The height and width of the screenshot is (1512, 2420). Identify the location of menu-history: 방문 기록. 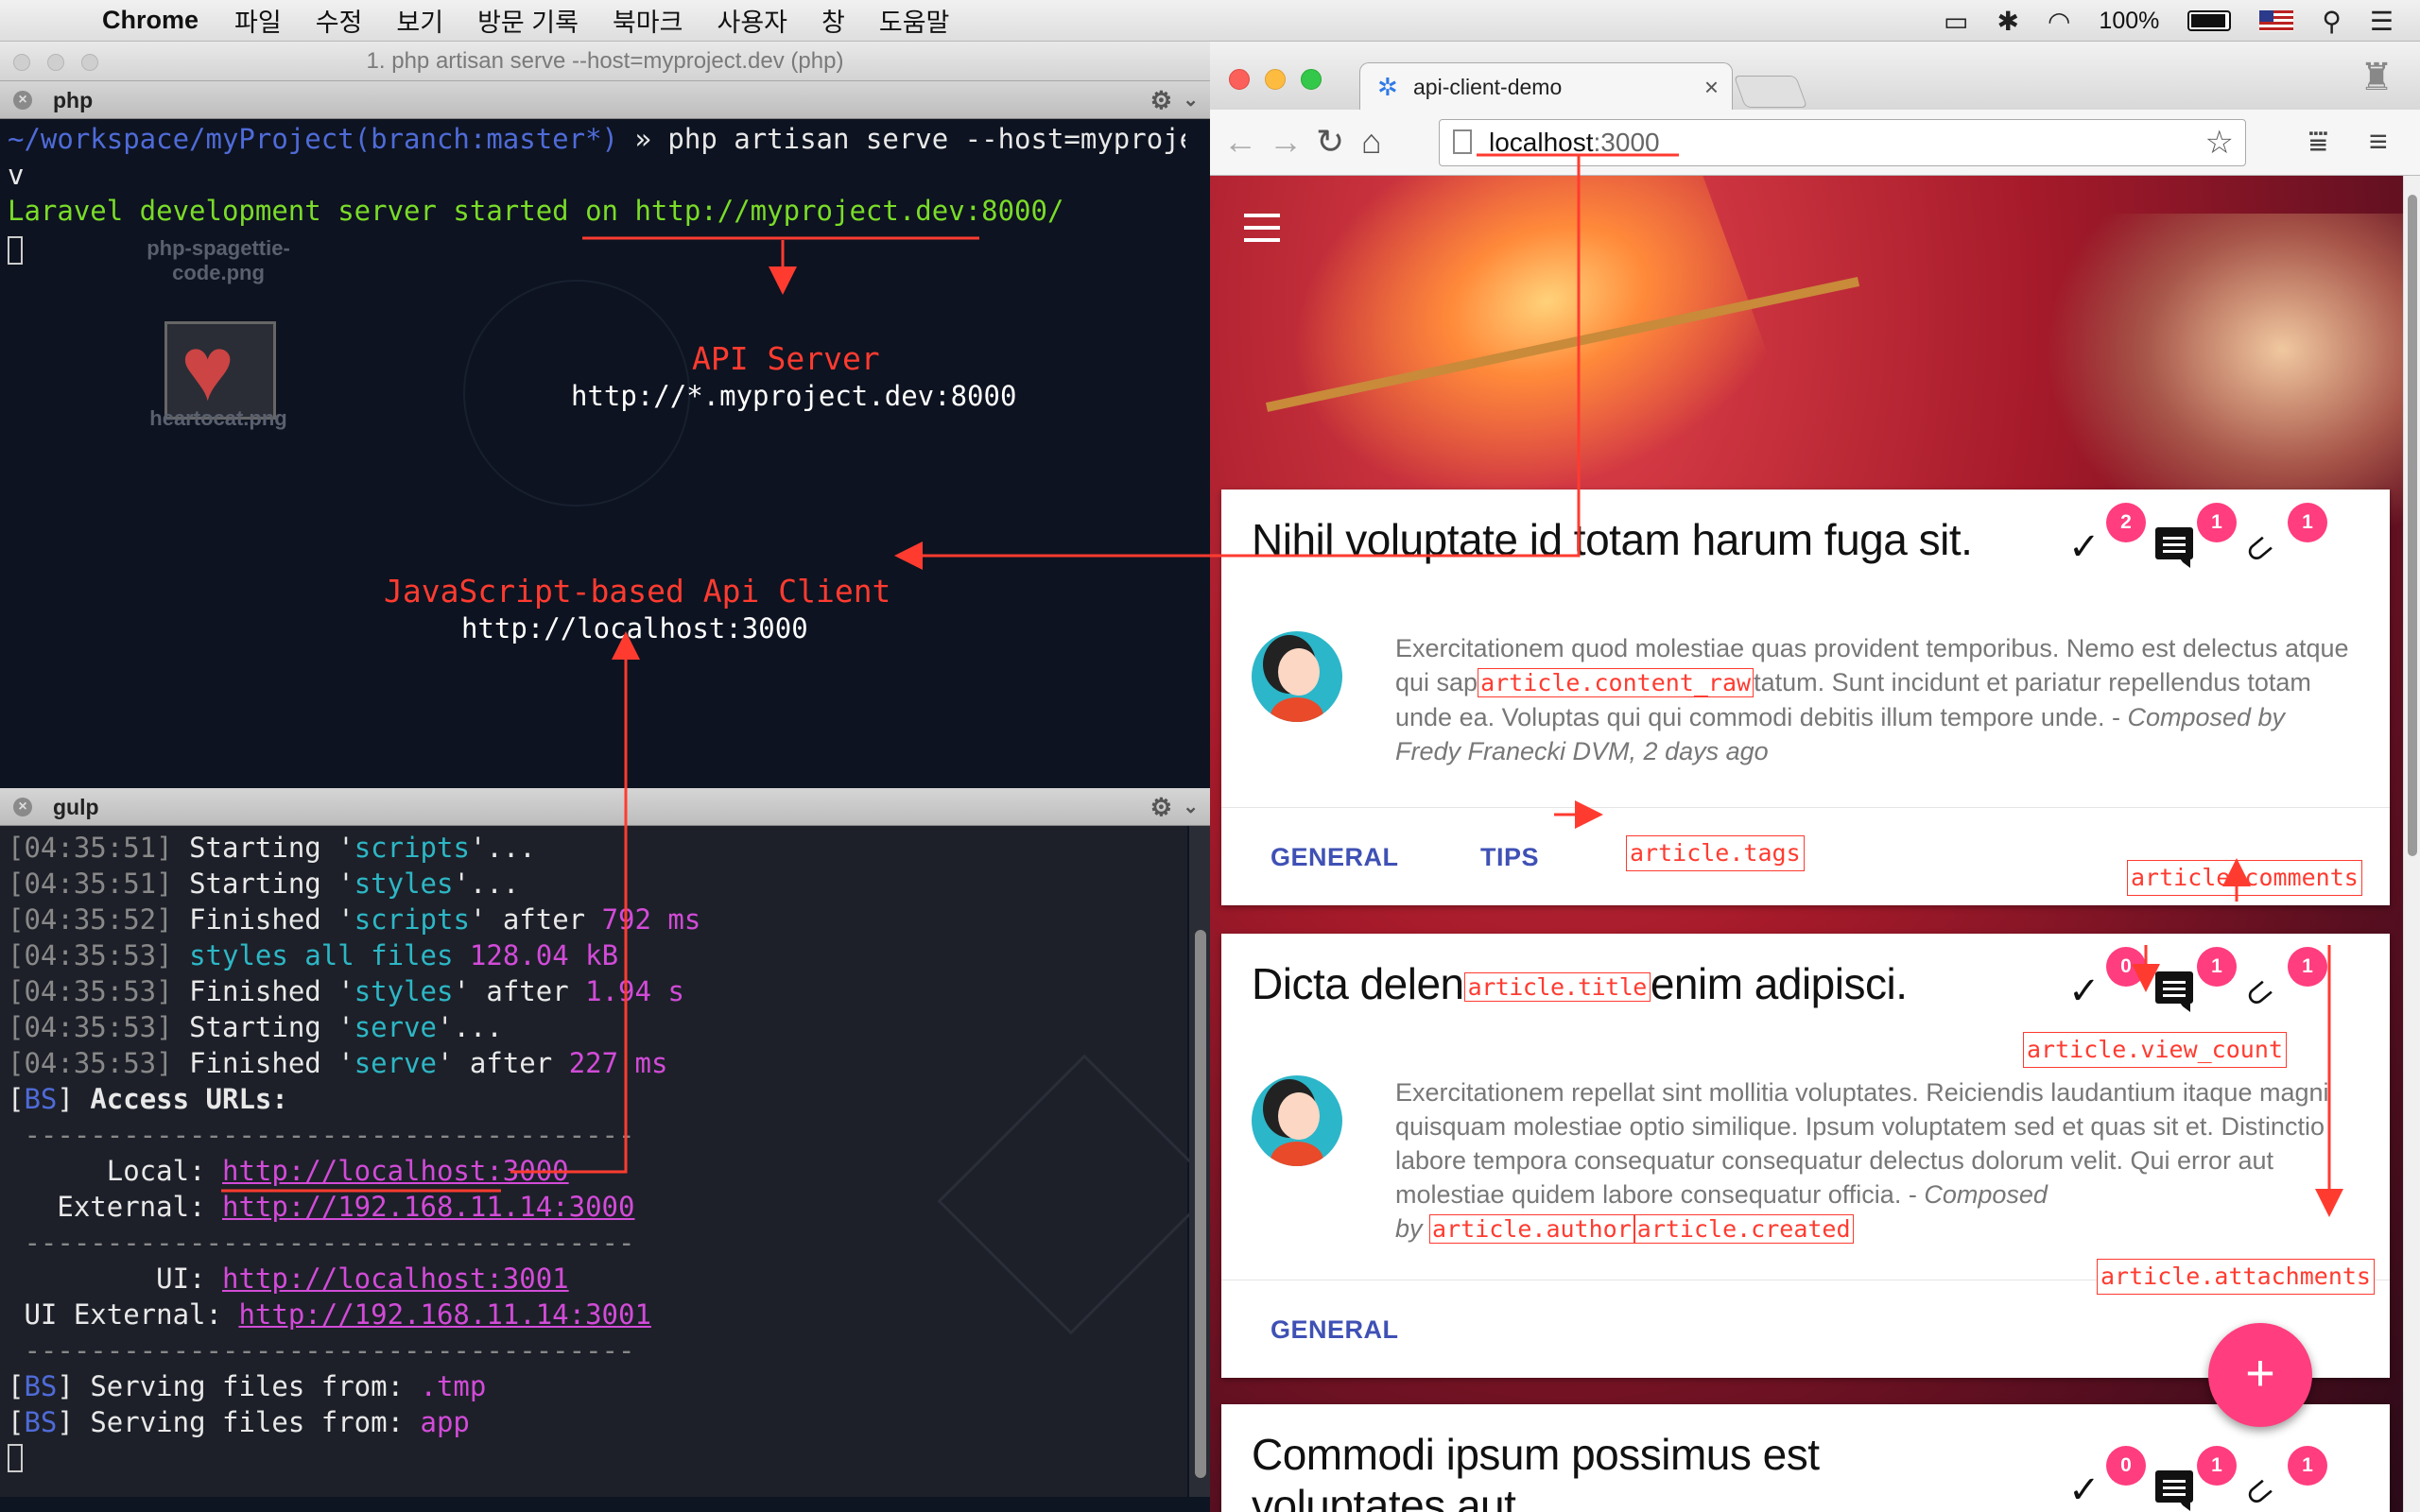
(528, 20).